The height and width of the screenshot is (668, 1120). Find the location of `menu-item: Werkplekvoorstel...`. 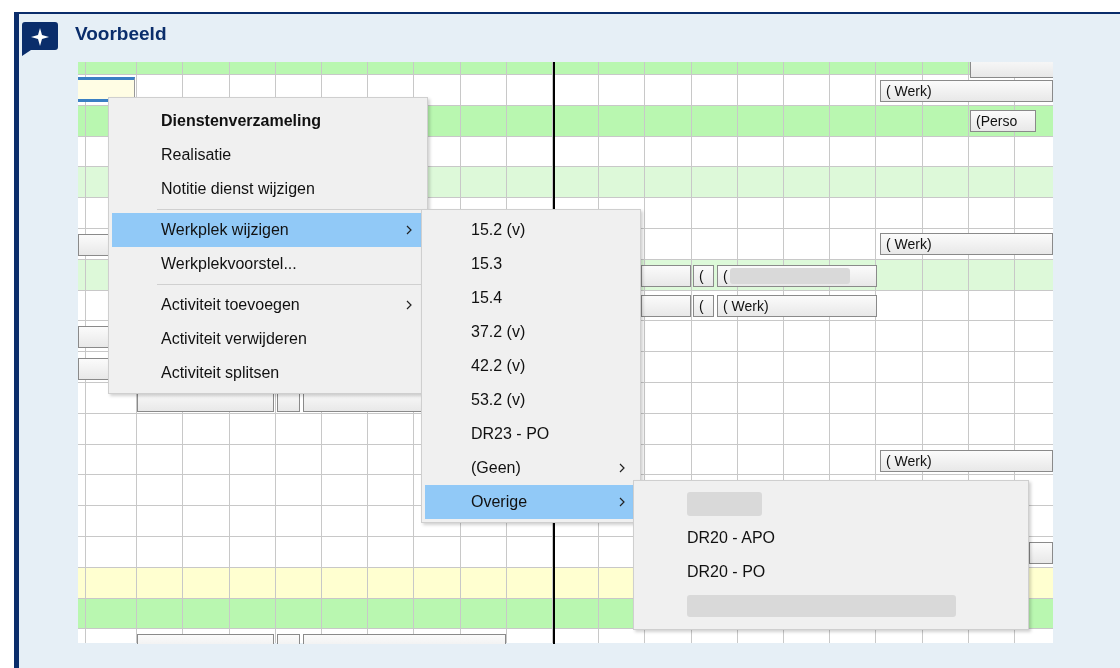

menu-item: Werkplekvoorstel... is located at coordinates (268, 264).